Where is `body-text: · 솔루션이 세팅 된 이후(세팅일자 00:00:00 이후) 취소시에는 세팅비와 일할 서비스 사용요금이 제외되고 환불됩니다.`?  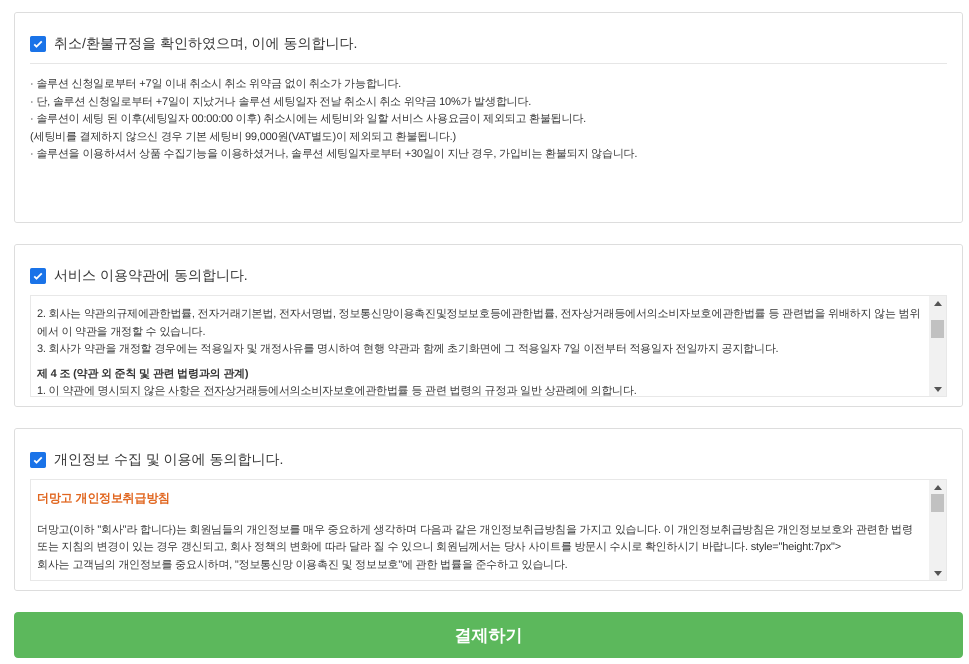
body-text: · 솔루션이 세팅 된 이후(세팅일자 00:00:00 이후) 취소시에는 세팅비와 일할 서비스 사용요금이 제외되고 환불됩니다. is located at coordinates (308, 119).